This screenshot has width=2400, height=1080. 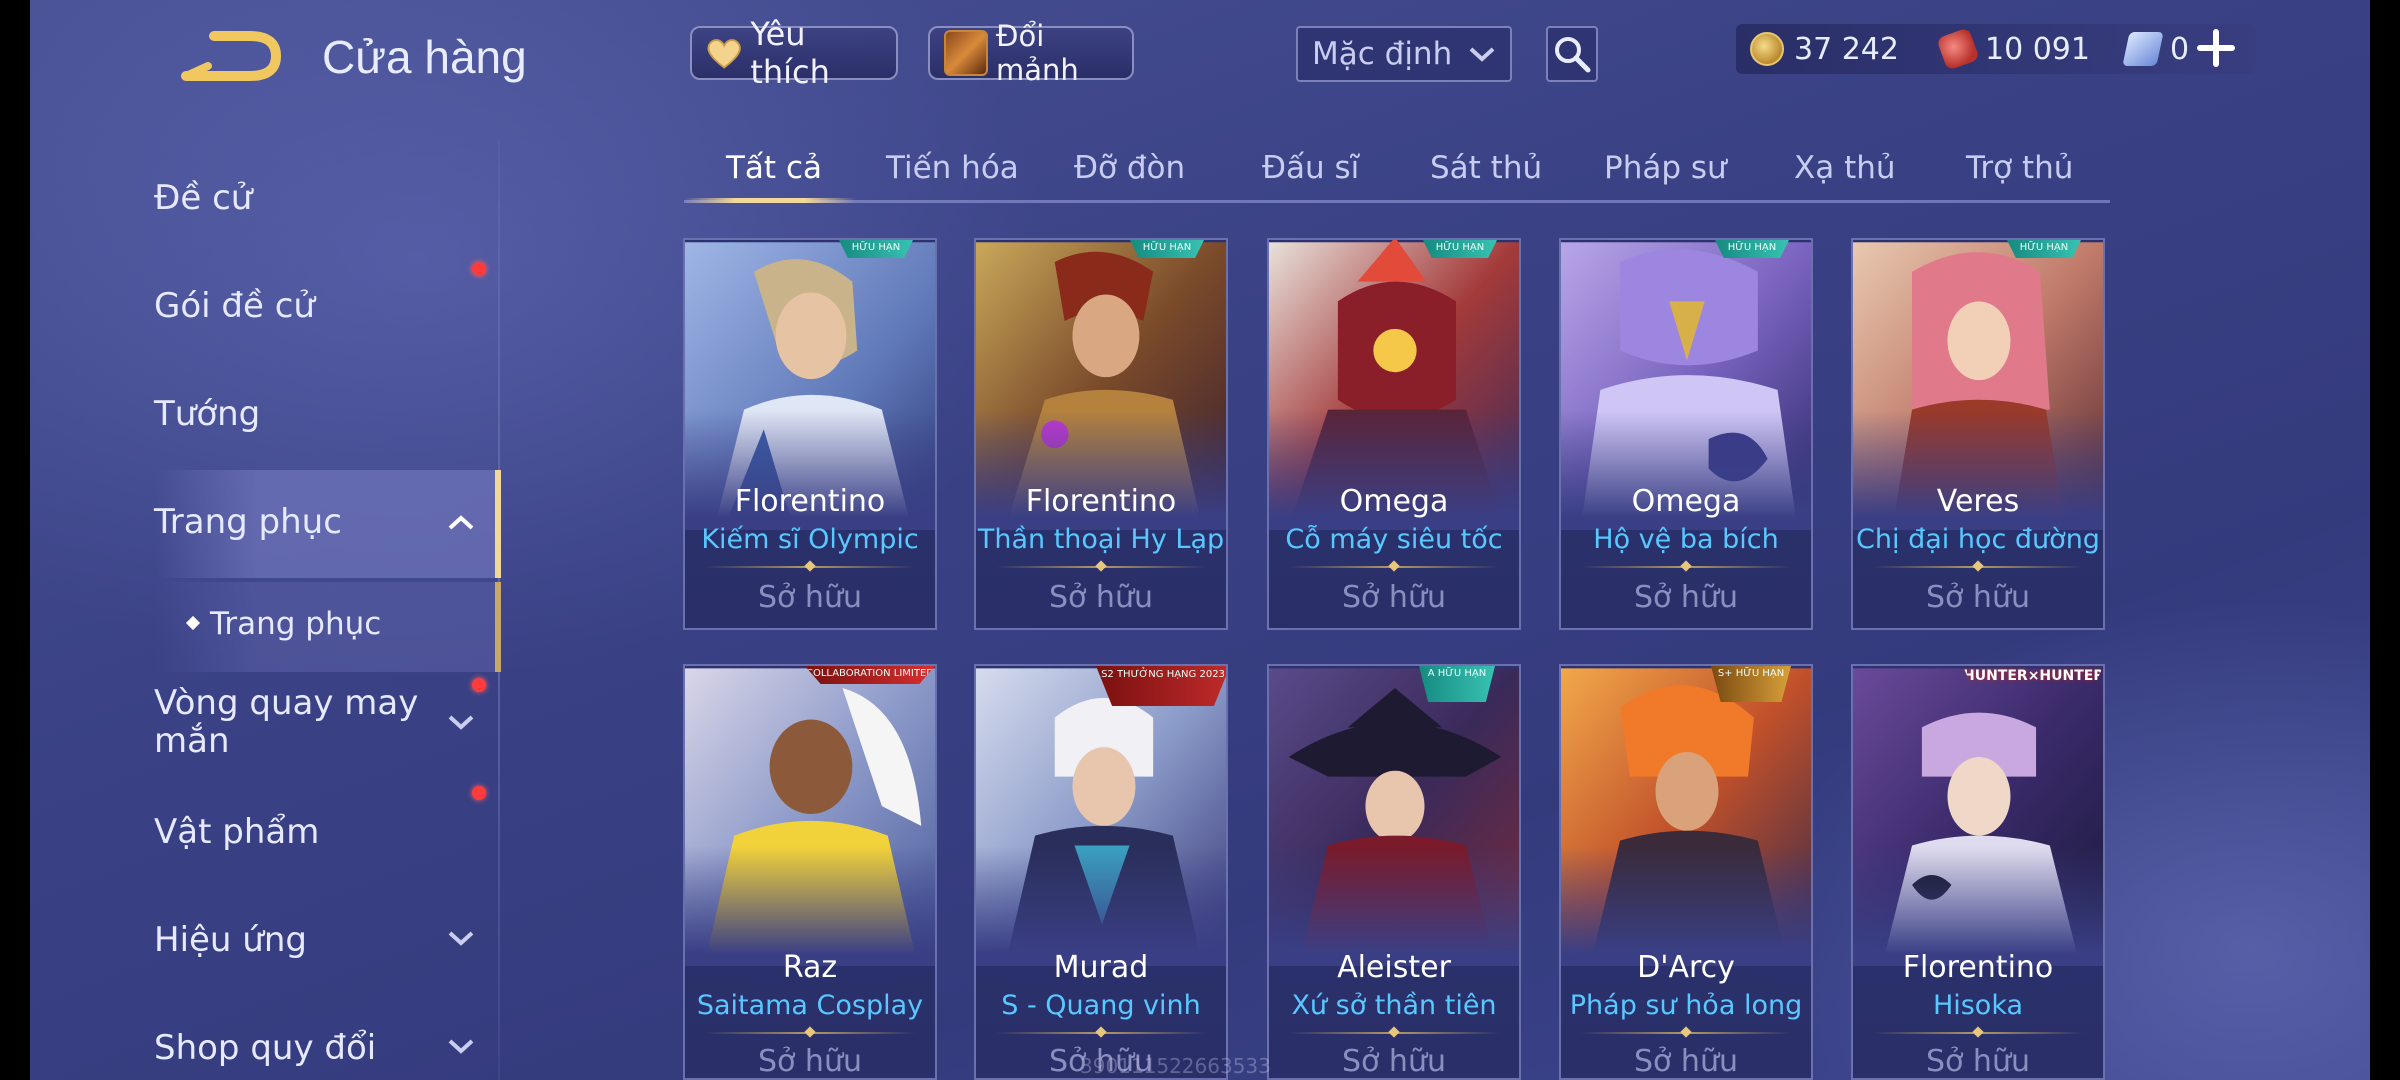 I want to click on tabs-baseline, so click(x=1397, y=201).